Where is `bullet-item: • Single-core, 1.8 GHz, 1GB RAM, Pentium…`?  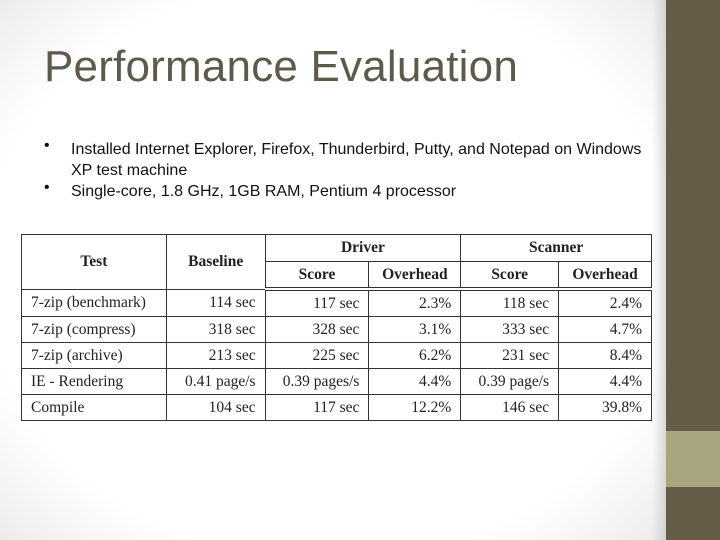 bullet-item: • Single-core, 1.8 GHz, 1GB RAM, Pentium… is located at coordinates (344, 190).